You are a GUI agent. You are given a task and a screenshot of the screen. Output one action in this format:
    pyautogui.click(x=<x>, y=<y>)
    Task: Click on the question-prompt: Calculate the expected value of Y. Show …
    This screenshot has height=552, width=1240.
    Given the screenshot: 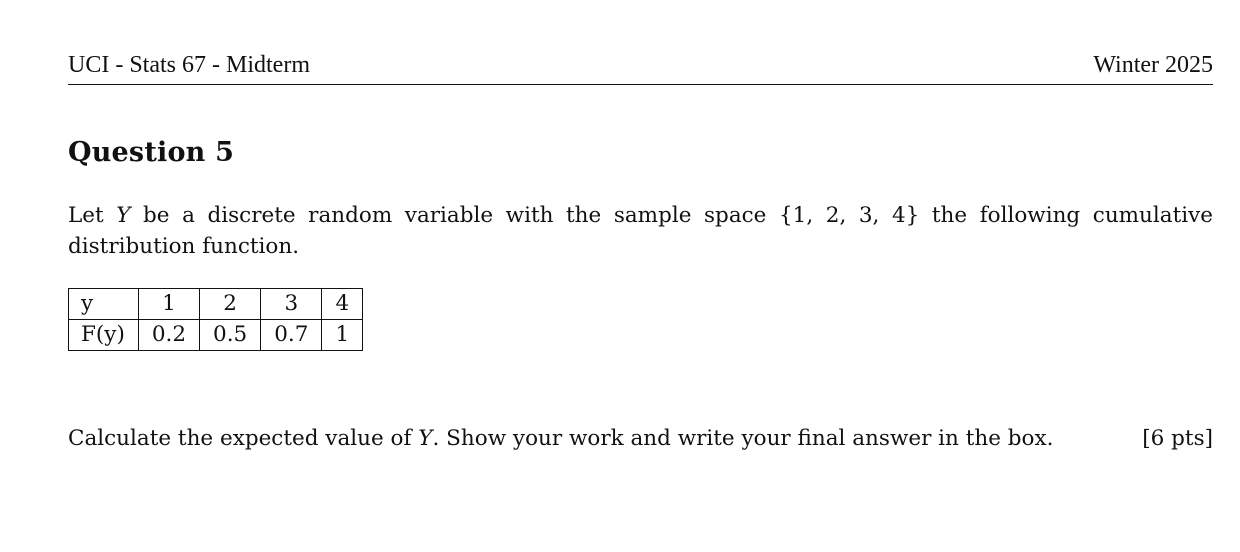 What is the action you would take?
    pyautogui.click(x=640, y=438)
    